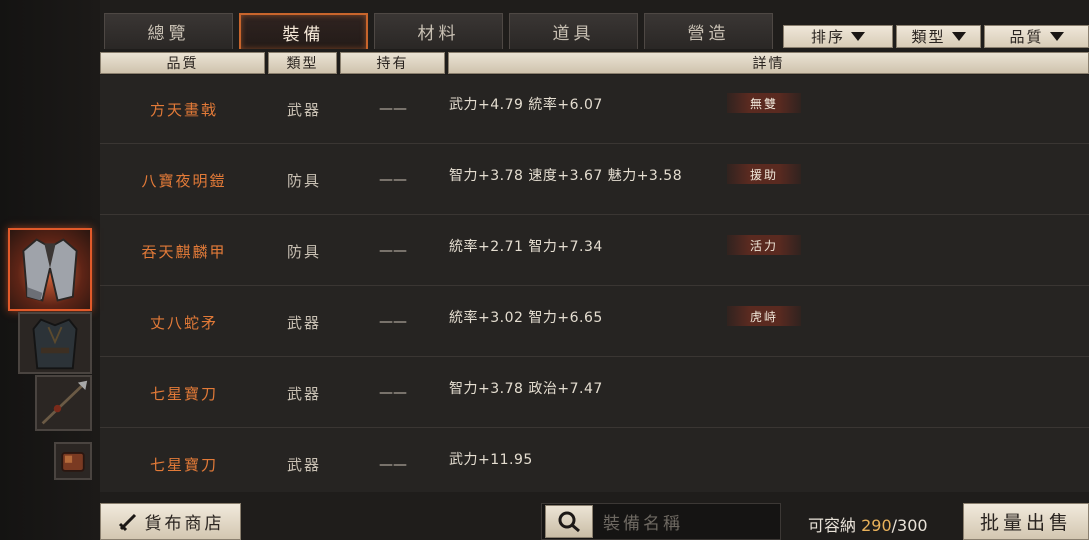  I want to click on tab-items: 道具, so click(573, 31).